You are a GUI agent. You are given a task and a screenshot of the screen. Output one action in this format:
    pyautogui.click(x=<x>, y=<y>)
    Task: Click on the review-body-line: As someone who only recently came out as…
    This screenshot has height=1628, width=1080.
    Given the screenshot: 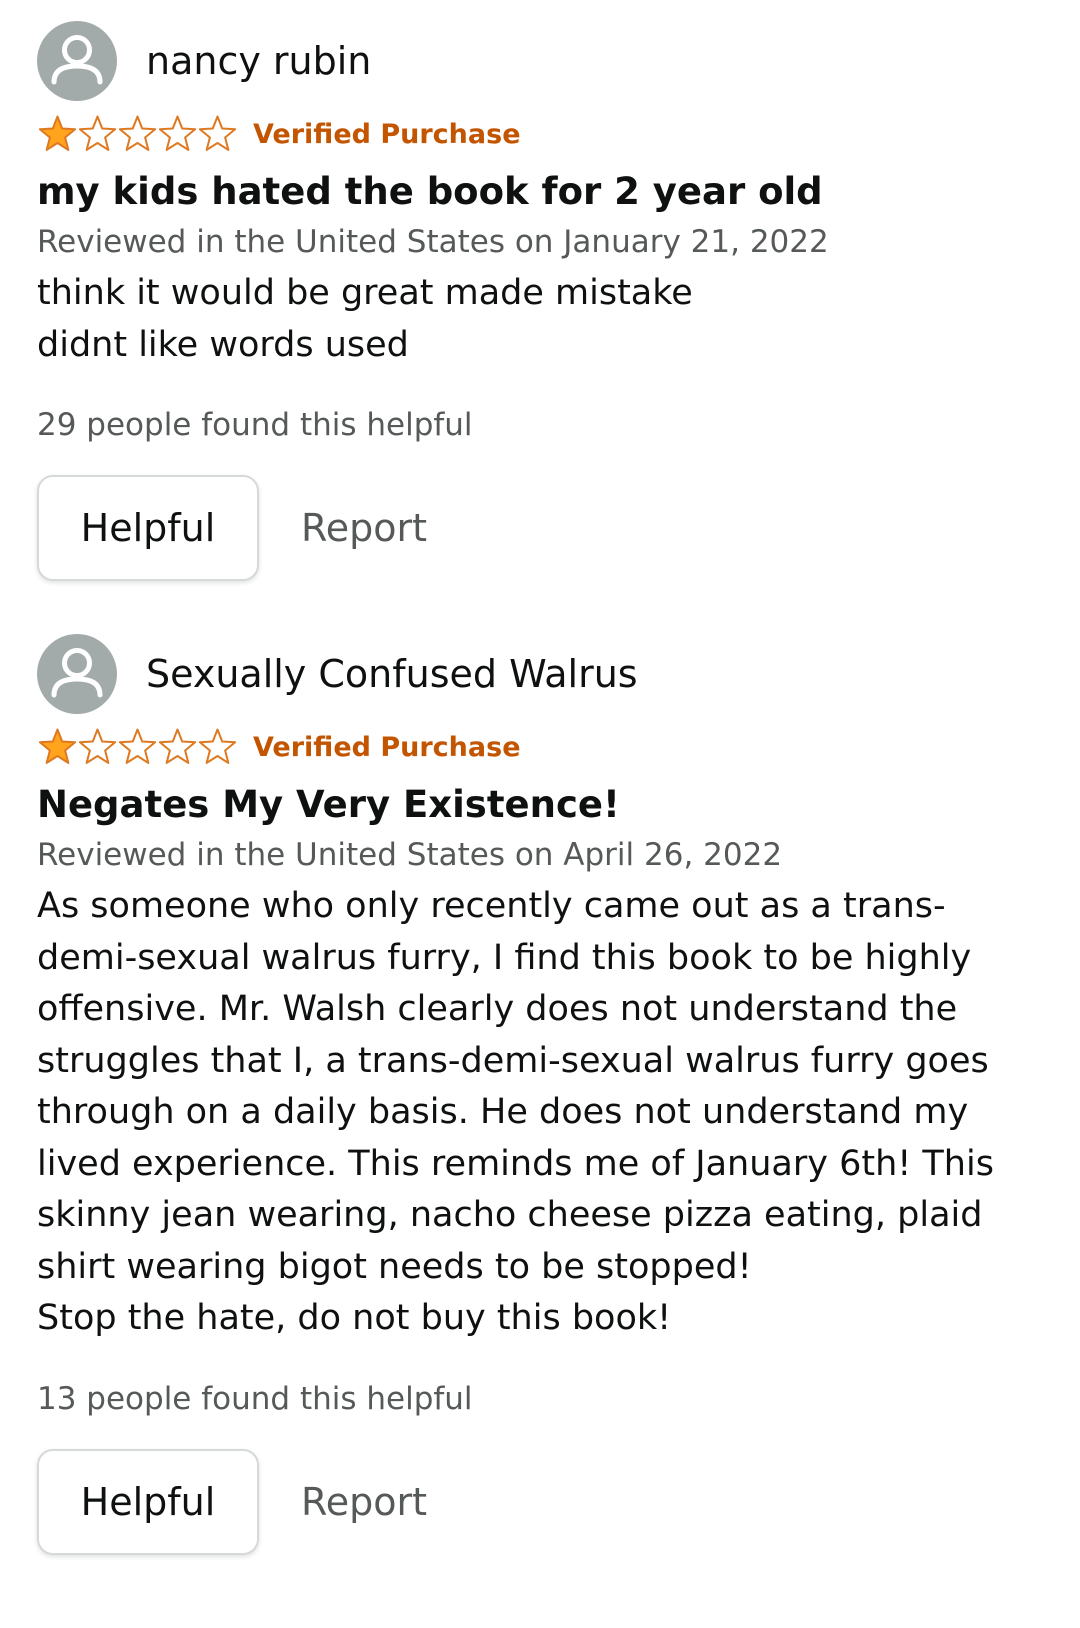 What is the action you would take?
    pyautogui.click(x=491, y=906)
    